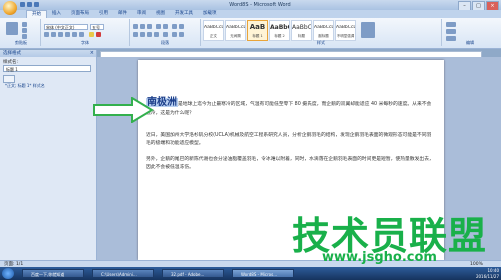  I want to click on title-bar: Word8S - Microsoft Word – □ ×, so click(250, 5).